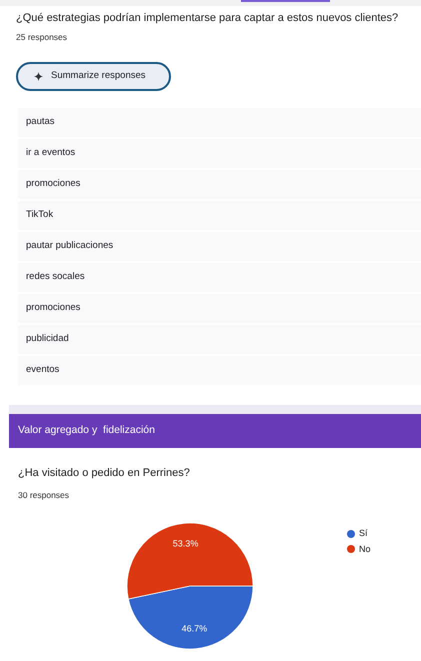 Image resolution: width=421 pixels, height=661 pixels. Describe the element at coordinates (44, 495) in the screenshot. I see `response-count: 30 responses` at that location.